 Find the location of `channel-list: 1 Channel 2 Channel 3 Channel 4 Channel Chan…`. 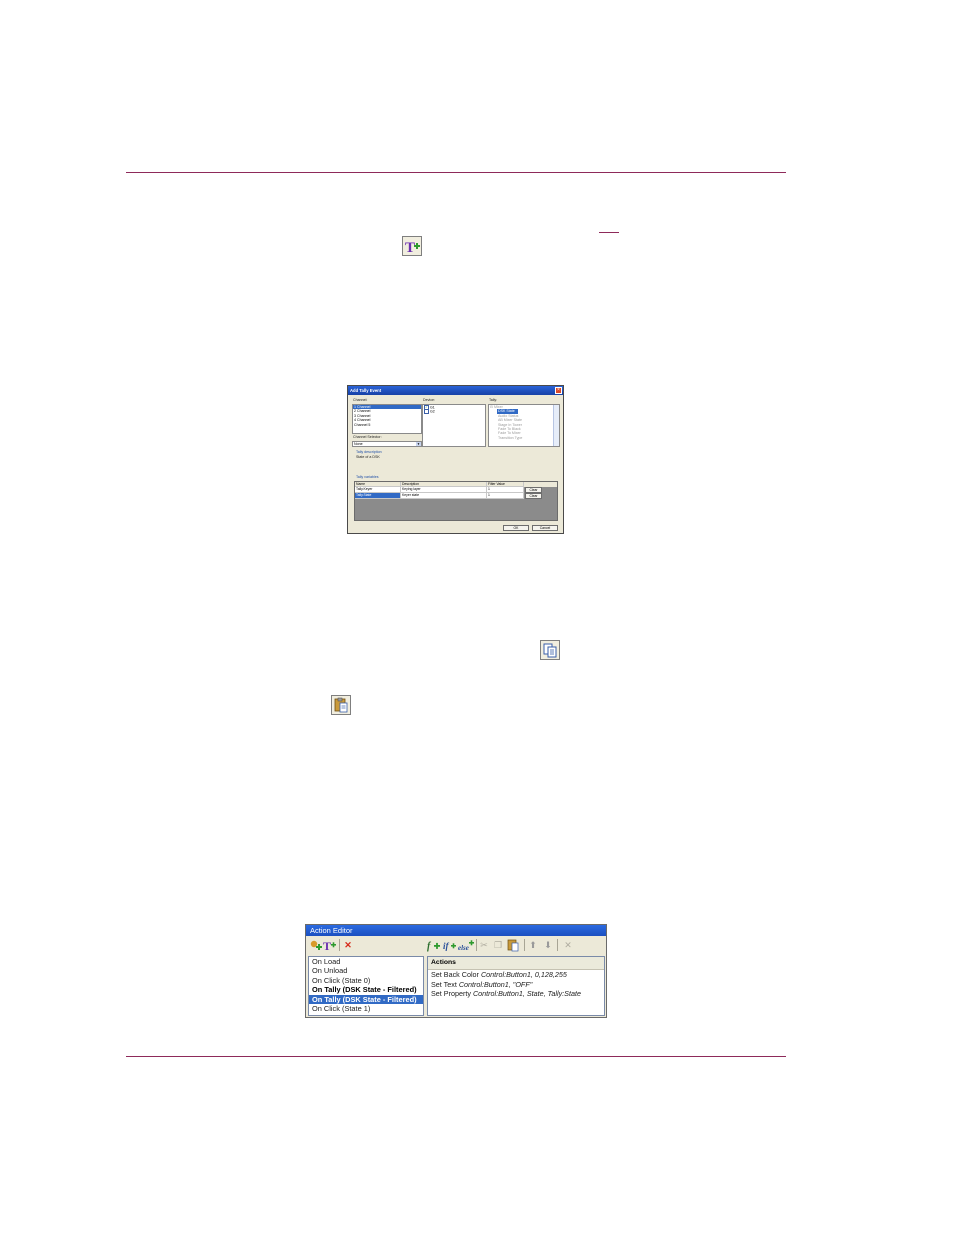

channel-list: 1 Channel 2 Channel 3 Channel 4 Channel Chan… is located at coordinates (387, 419).